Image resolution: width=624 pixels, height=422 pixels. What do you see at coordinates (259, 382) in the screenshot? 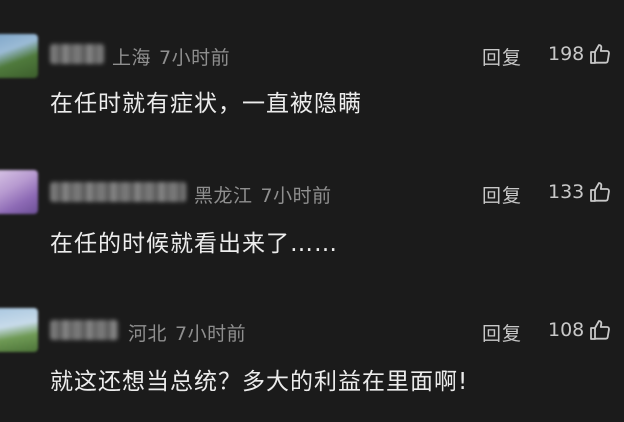
I see `comment-text: 就这还想当总统？多大的利益在里面啊!` at bounding box center [259, 382].